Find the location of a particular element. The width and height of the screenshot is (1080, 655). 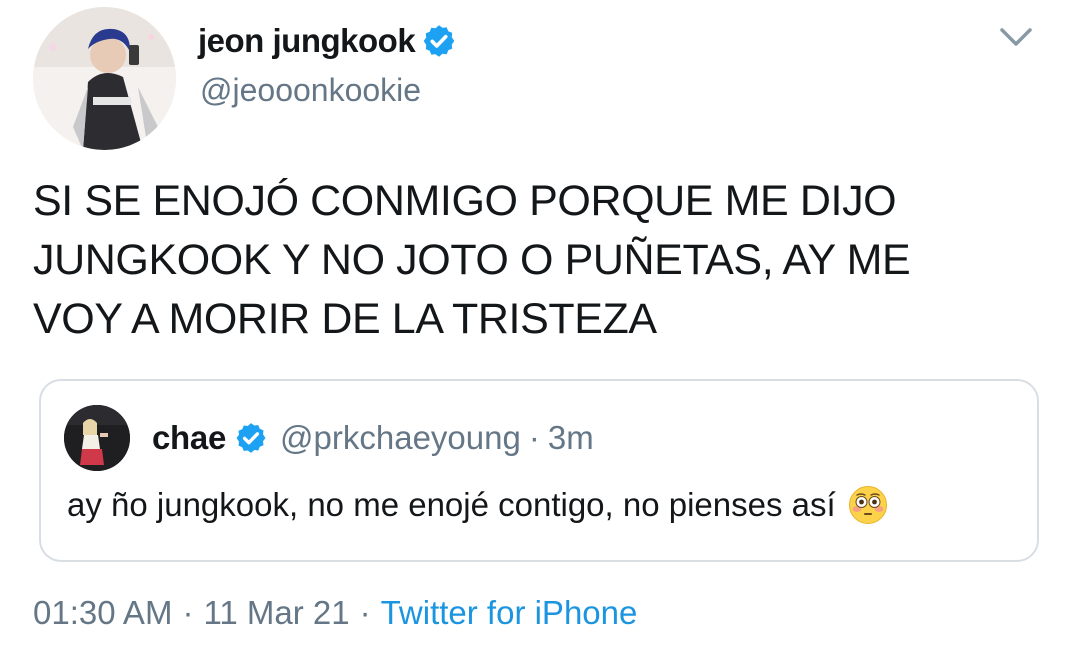

quoted-avatar-image is located at coordinates (97, 438).